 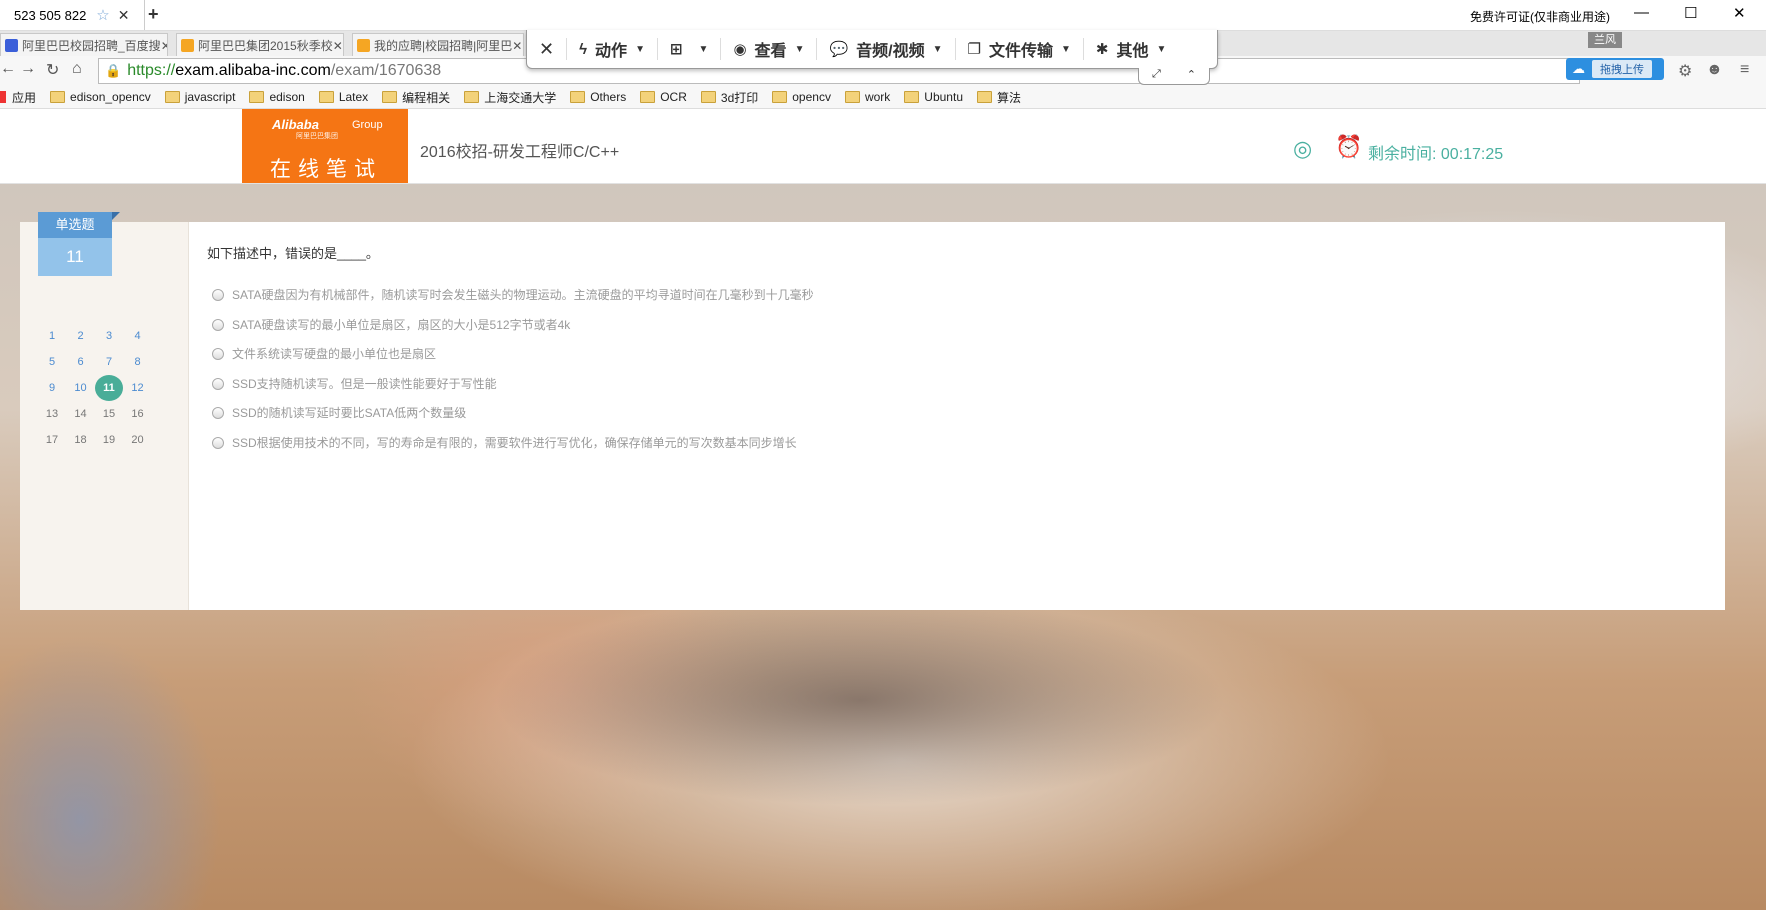 What do you see at coordinates (1744, 70) in the screenshot?
I see `menu-icon: ≡` at bounding box center [1744, 70].